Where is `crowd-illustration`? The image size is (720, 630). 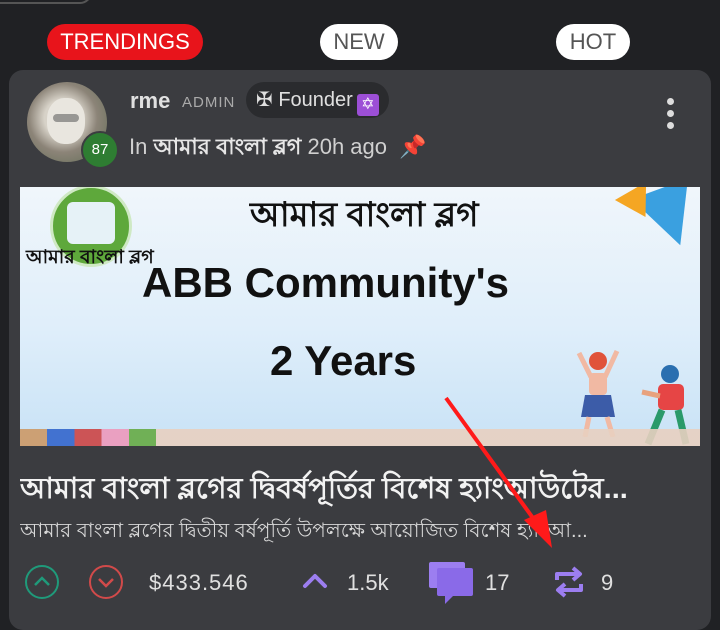
crowd-illustration is located at coordinates (360, 437).